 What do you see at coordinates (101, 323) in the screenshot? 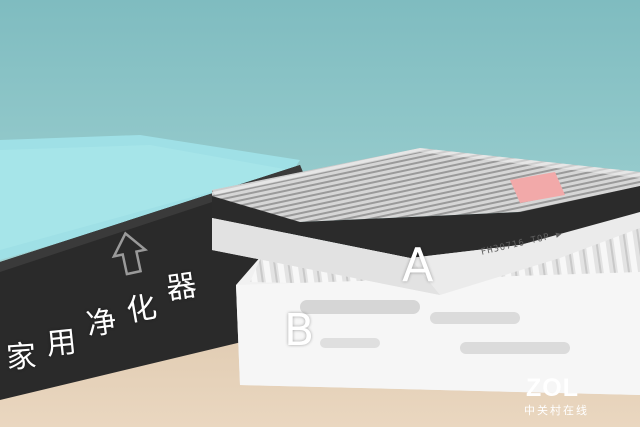
I see `caption-char-3: 净` at bounding box center [101, 323].